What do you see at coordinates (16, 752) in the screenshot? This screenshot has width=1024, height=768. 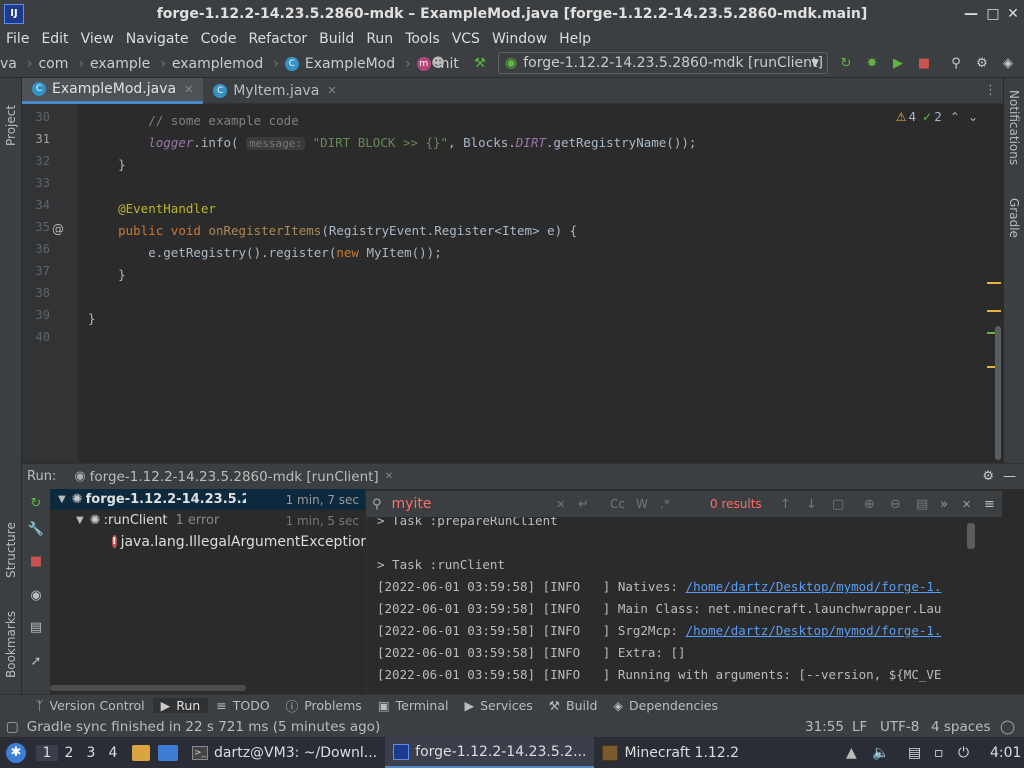 I see `start-menu-icon: ✱` at bounding box center [16, 752].